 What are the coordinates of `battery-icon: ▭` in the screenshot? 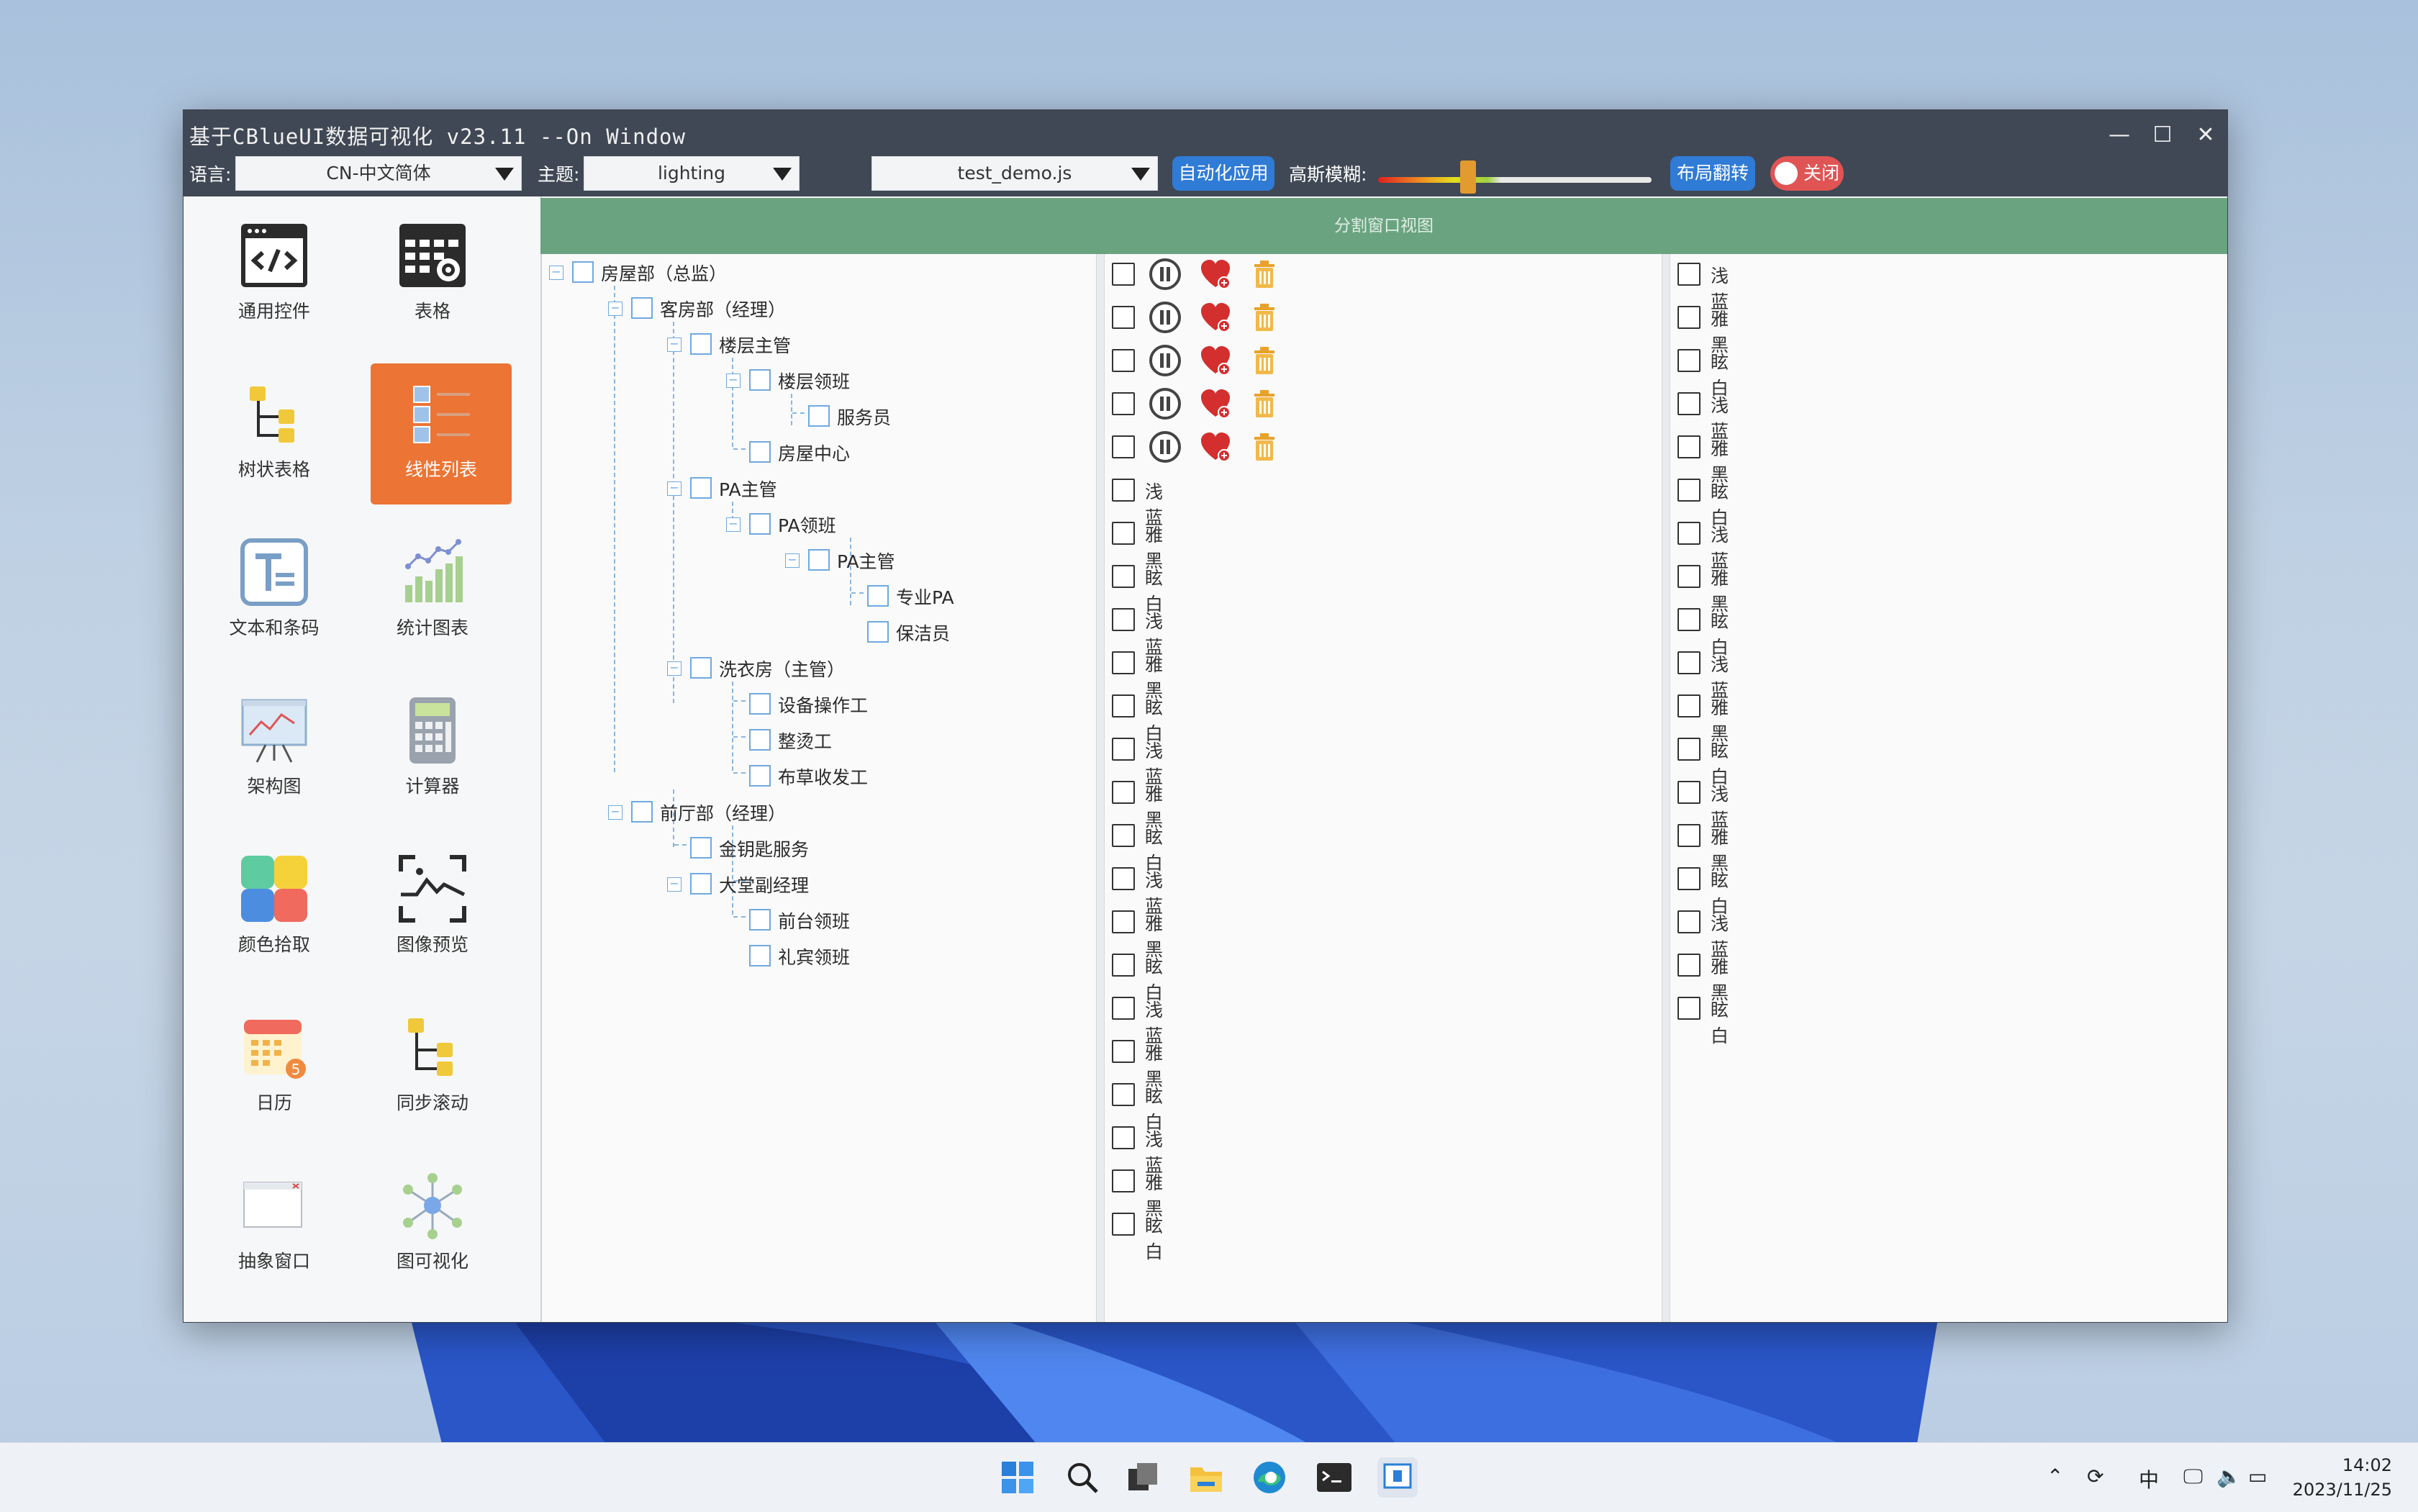 It's located at (2257, 1477).